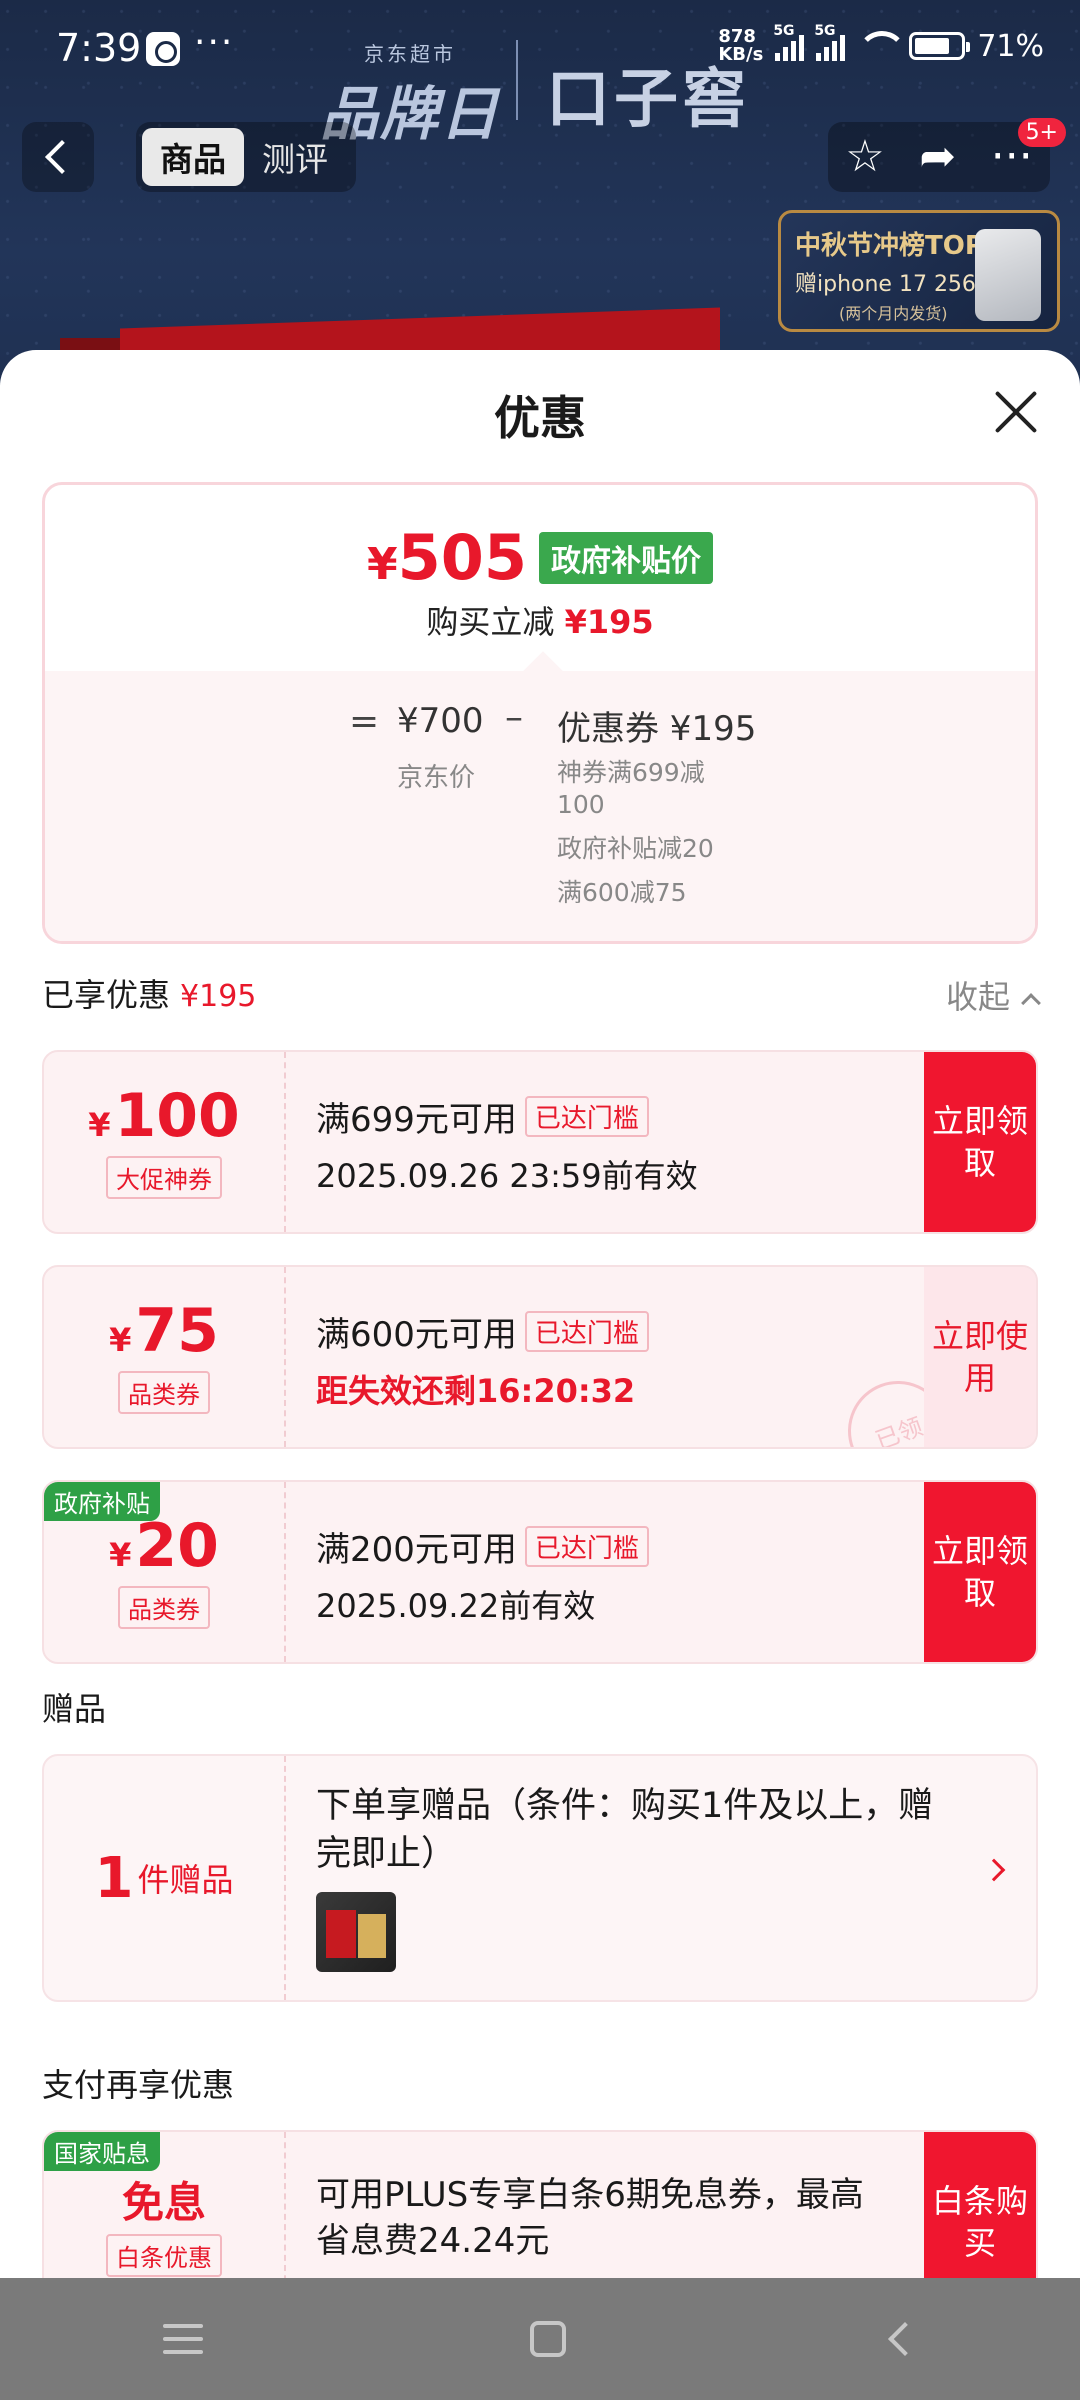 This screenshot has height=2400, width=1080. I want to click on tab-product: 商品, so click(193, 157).